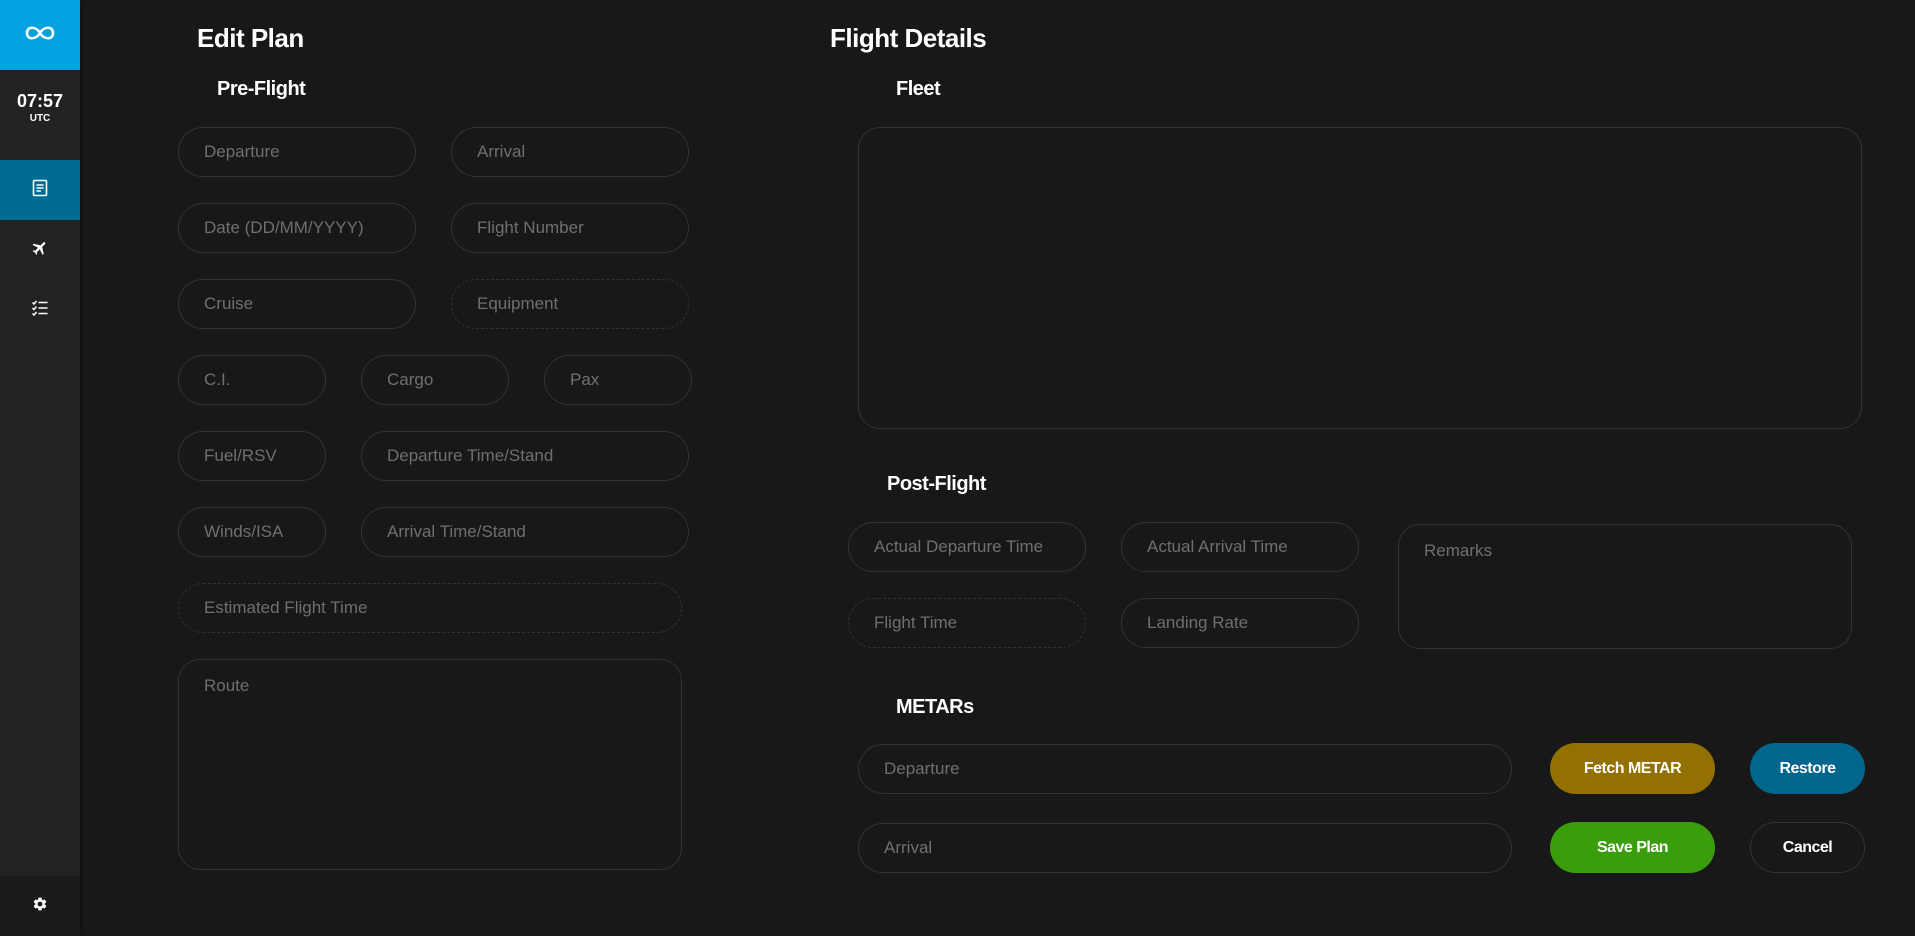 The height and width of the screenshot is (936, 1915). Describe the element at coordinates (297, 304) in the screenshot. I see `cruise-field` at that location.